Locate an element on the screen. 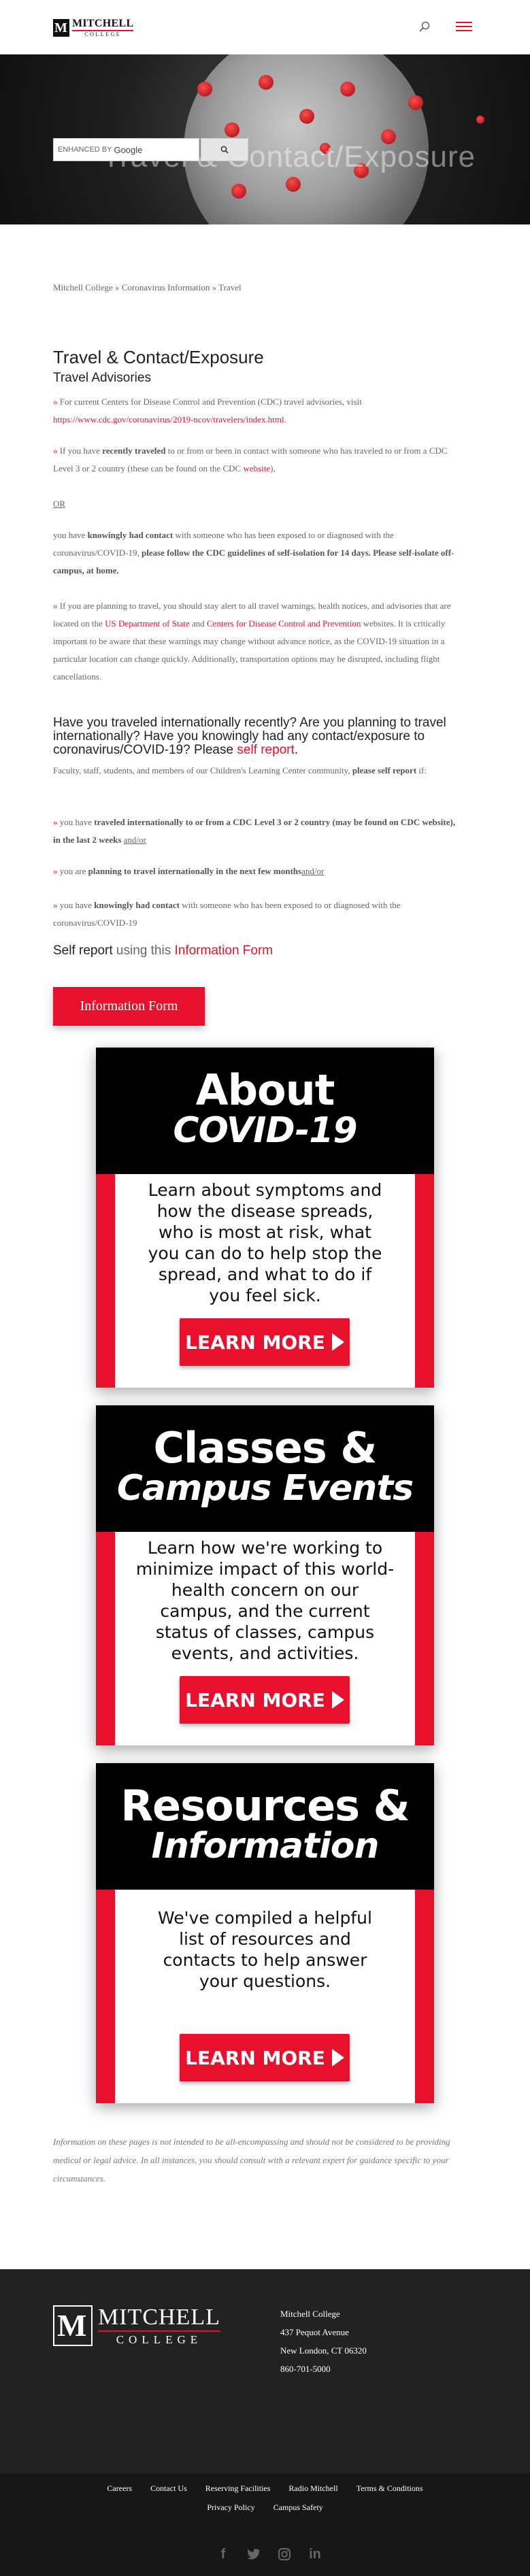  card-title-line2: Campus Events is located at coordinates (265, 1488).